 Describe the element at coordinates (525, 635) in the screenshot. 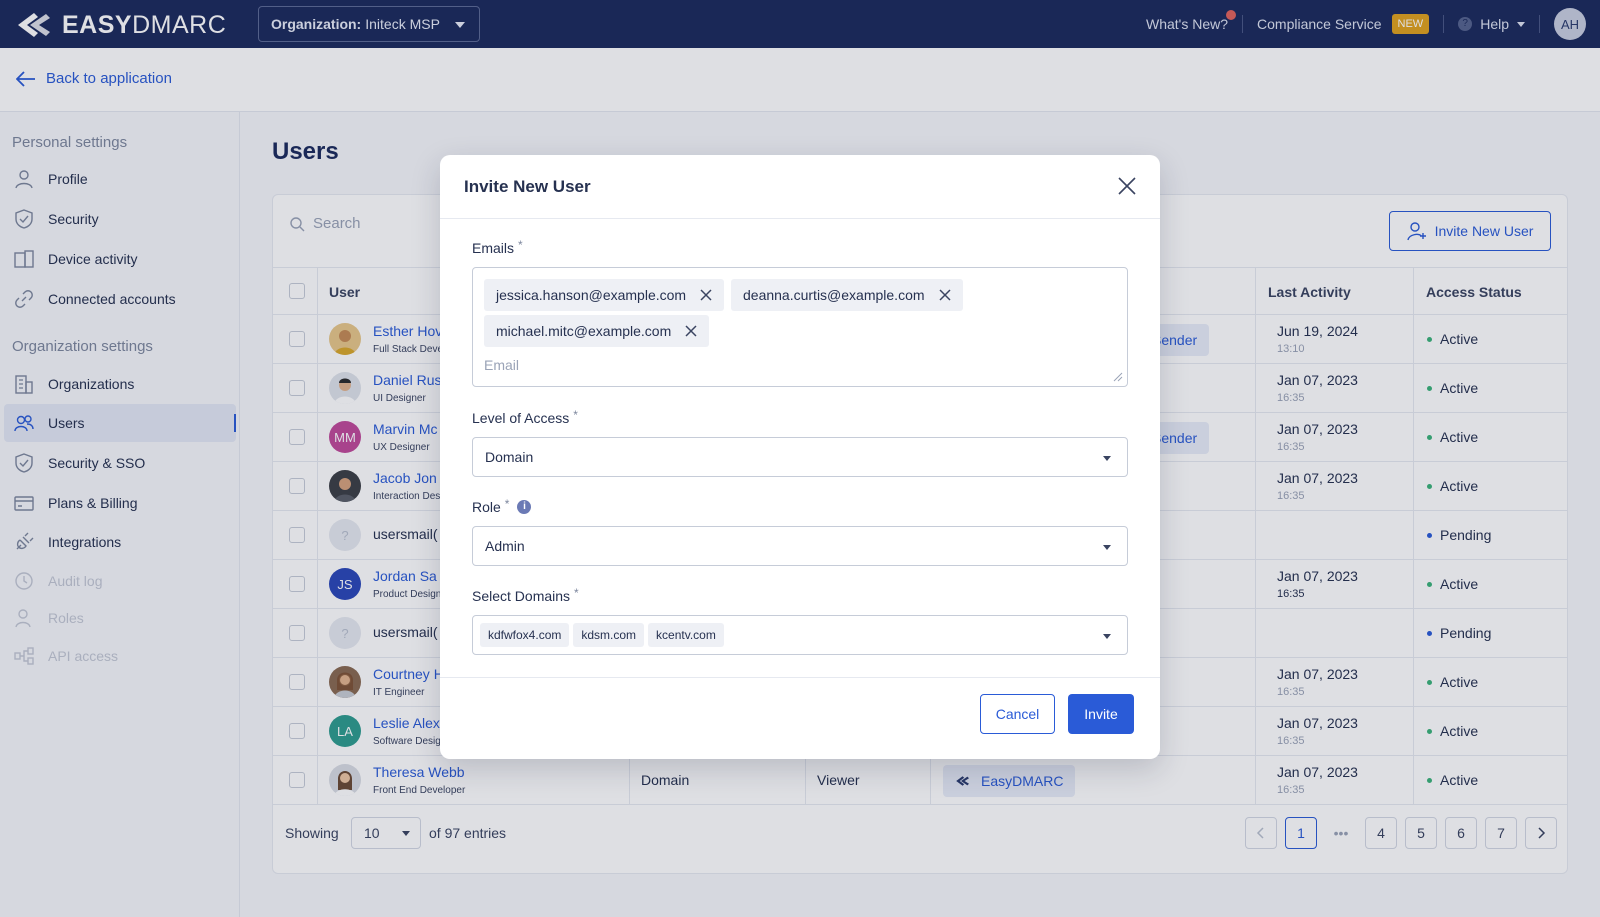

I see `domain-tag: kdfwfox4.com` at that location.